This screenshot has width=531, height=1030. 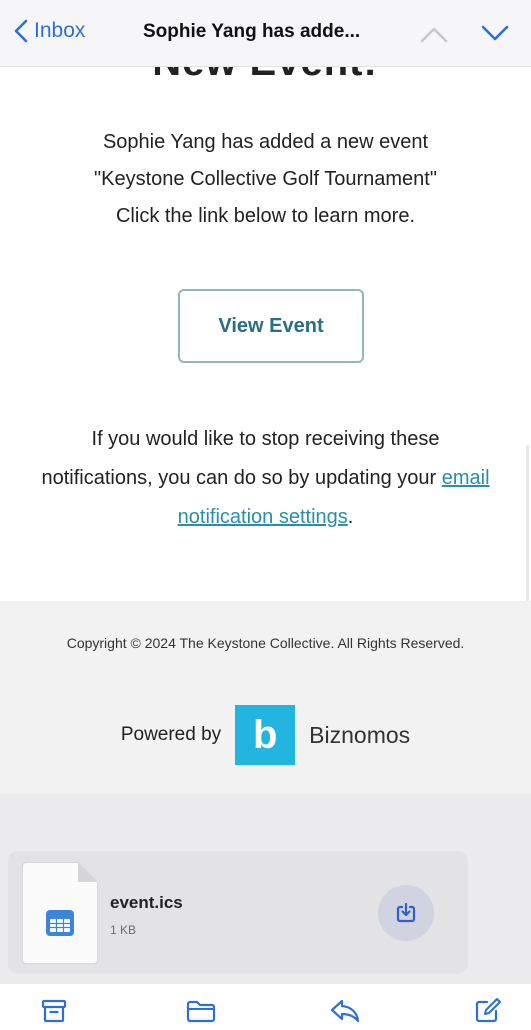 I want to click on back-to-inbox-button: Inbox, so click(x=49, y=31).